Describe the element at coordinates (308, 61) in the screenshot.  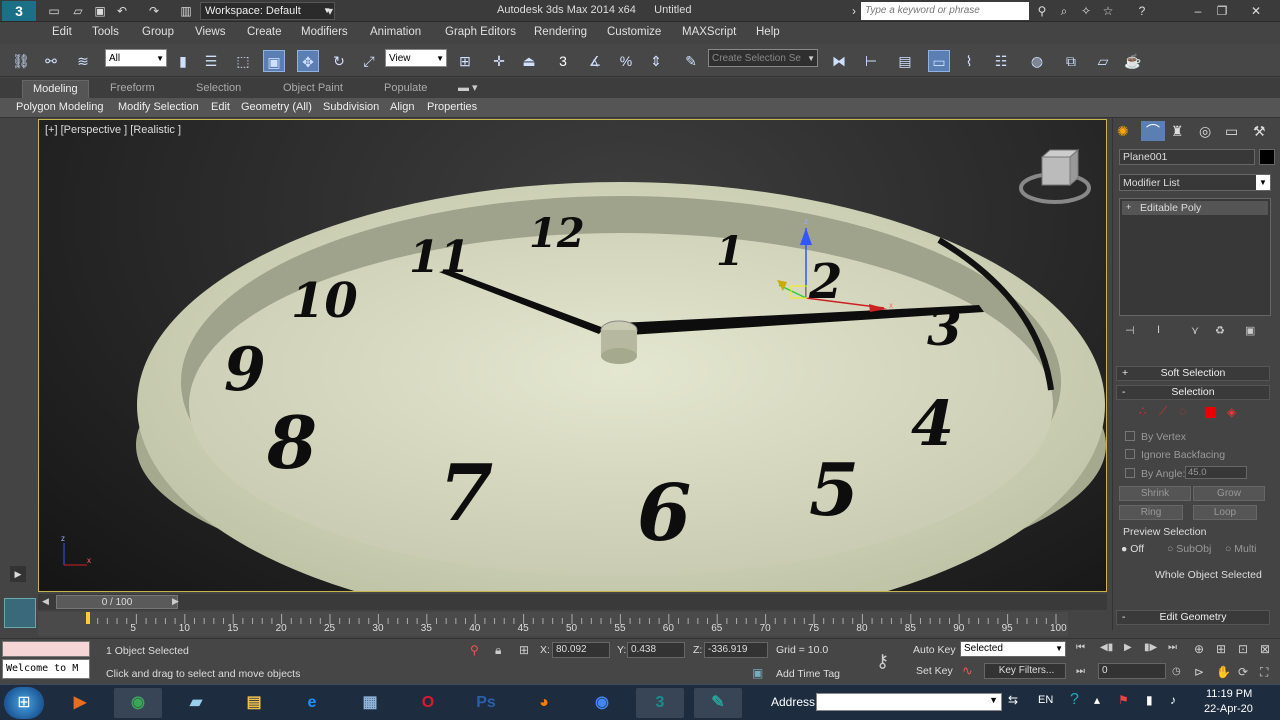
I see `select-and-move-icon: ✥` at that location.